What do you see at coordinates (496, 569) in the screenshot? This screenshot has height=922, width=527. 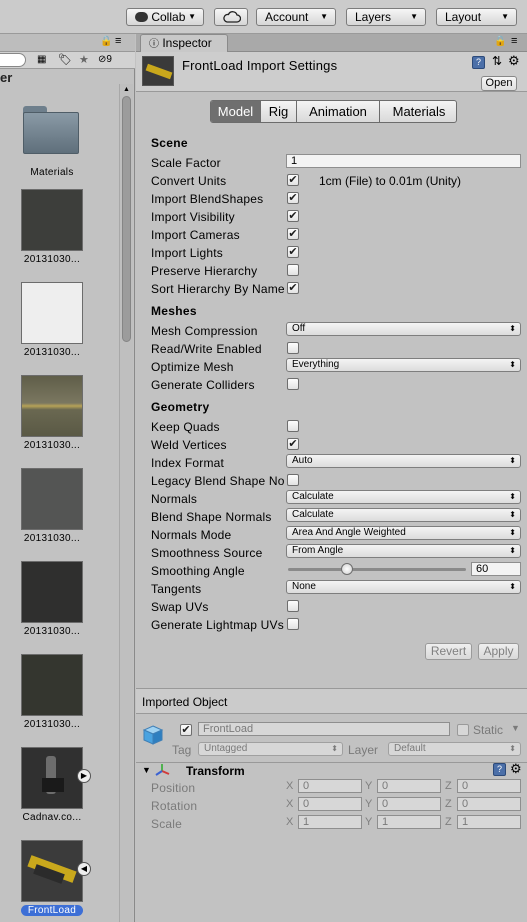 I see `smoothing-angle-field: 60` at bounding box center [496, 569].